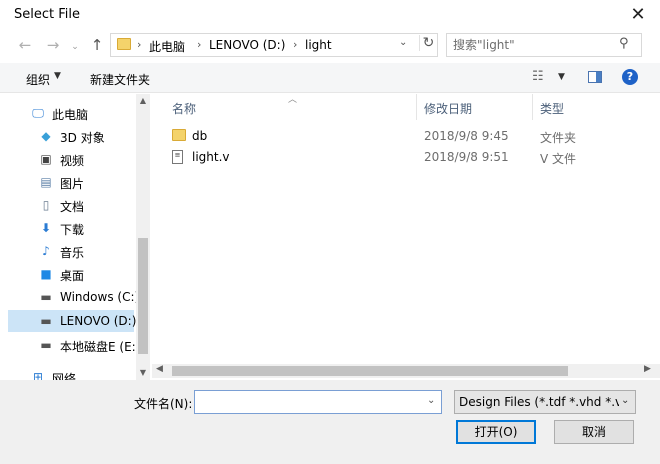  I want to click on preview-pane-icon, so click(595, 77).